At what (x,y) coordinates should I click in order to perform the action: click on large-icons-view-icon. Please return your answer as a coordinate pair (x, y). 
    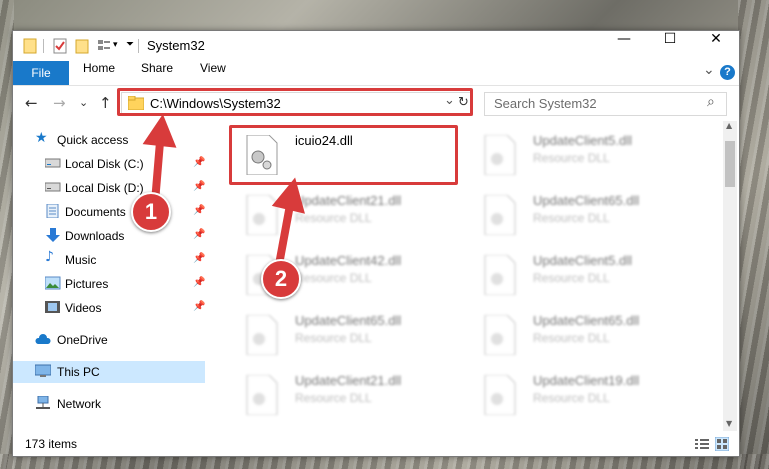
    Looking at the image, I should click on (722, 444).